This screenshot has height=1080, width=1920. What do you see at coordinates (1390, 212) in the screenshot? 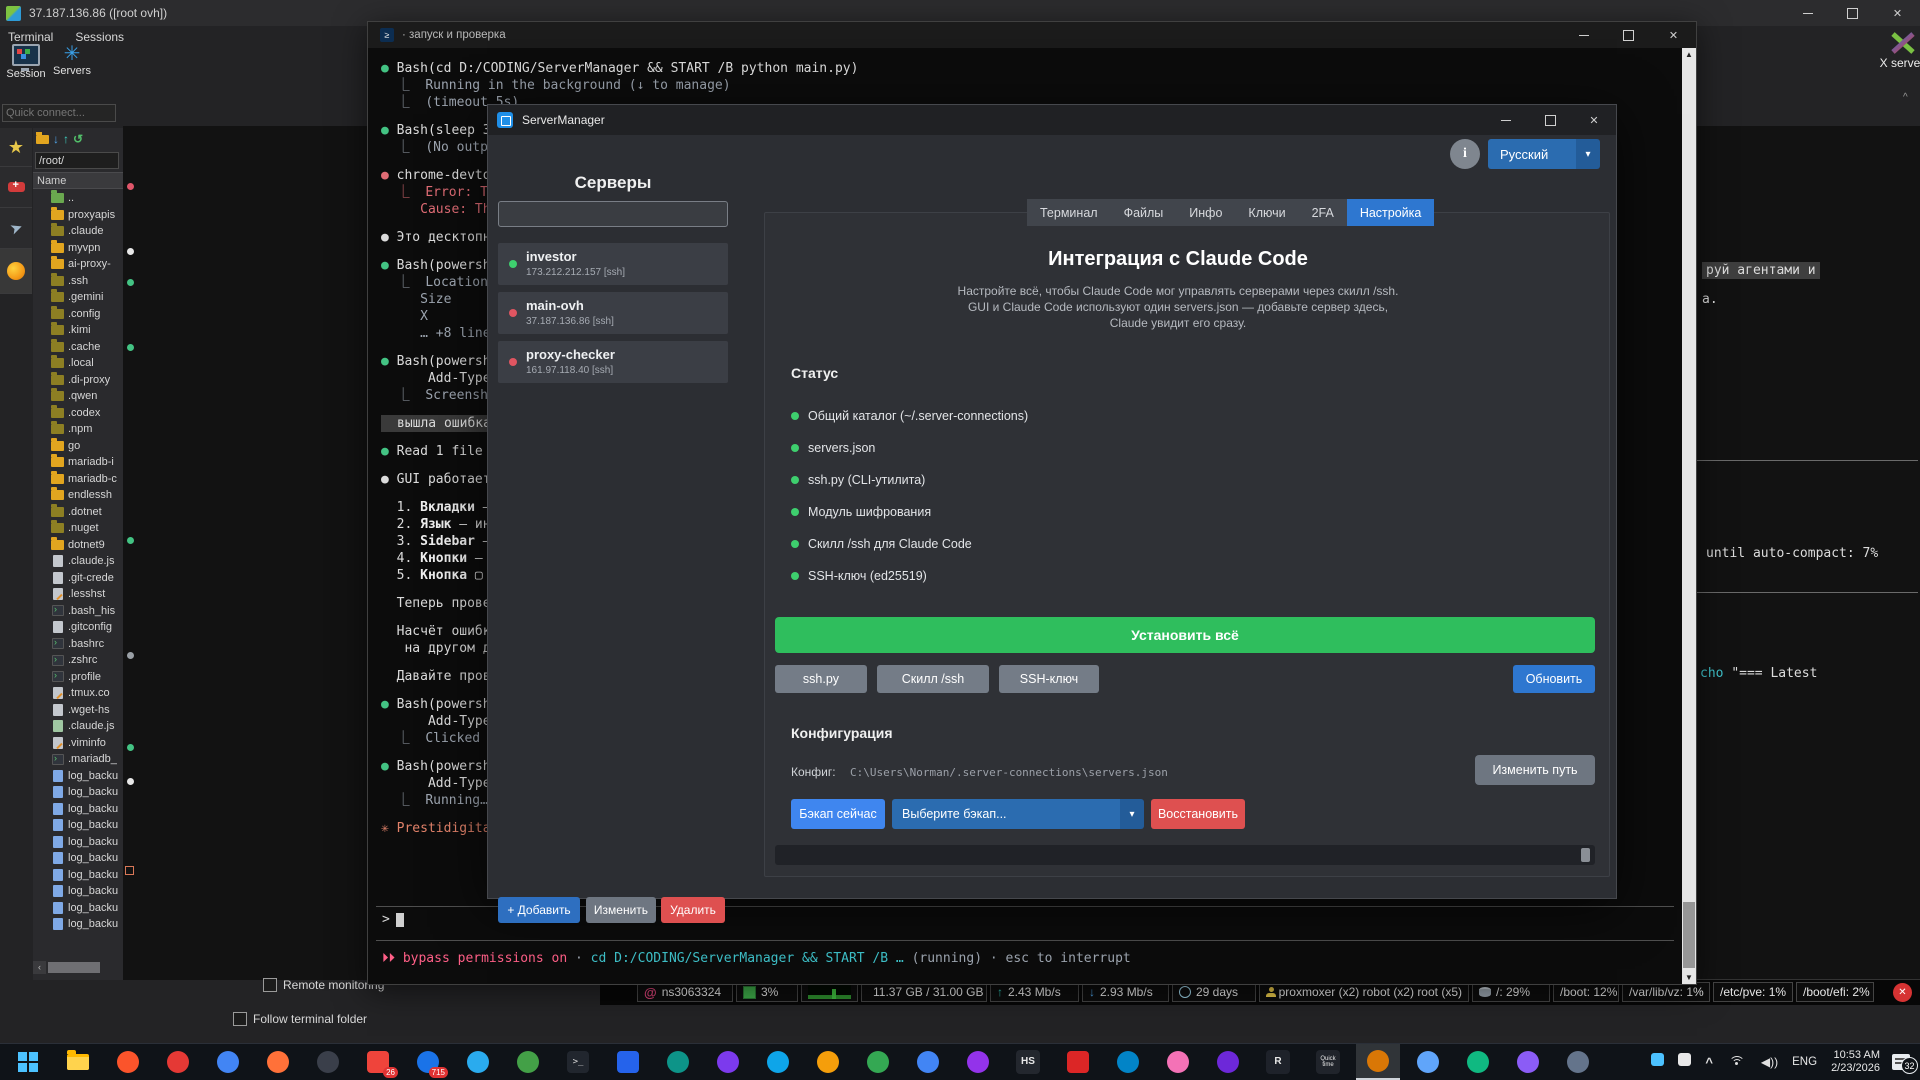
I see `tab-настройка: Настройка` at bounding box center [1390, 212].